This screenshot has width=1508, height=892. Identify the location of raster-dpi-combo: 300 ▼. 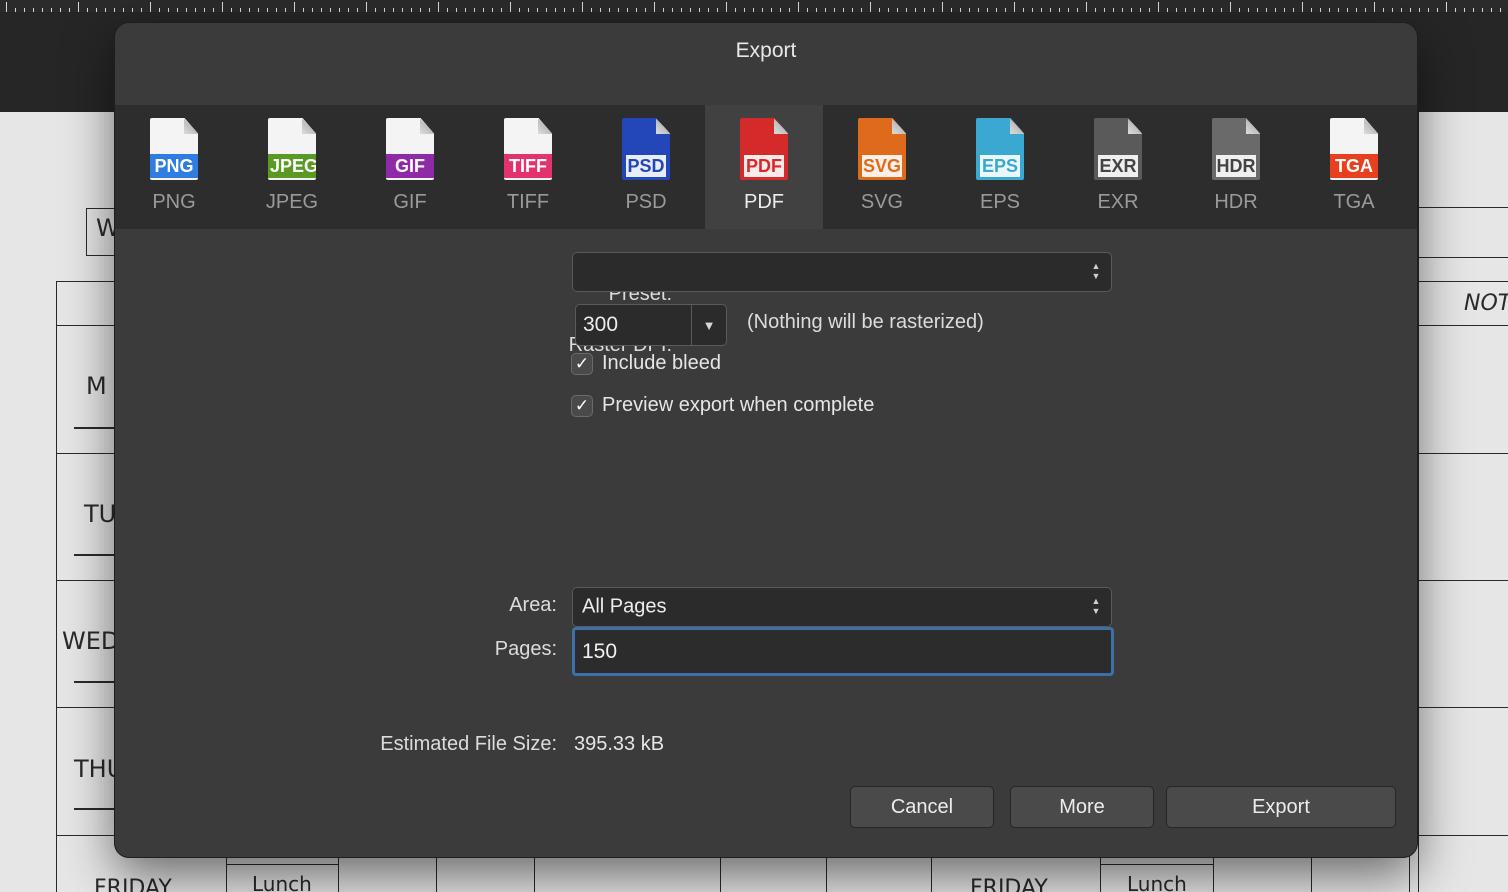
(651, 325).